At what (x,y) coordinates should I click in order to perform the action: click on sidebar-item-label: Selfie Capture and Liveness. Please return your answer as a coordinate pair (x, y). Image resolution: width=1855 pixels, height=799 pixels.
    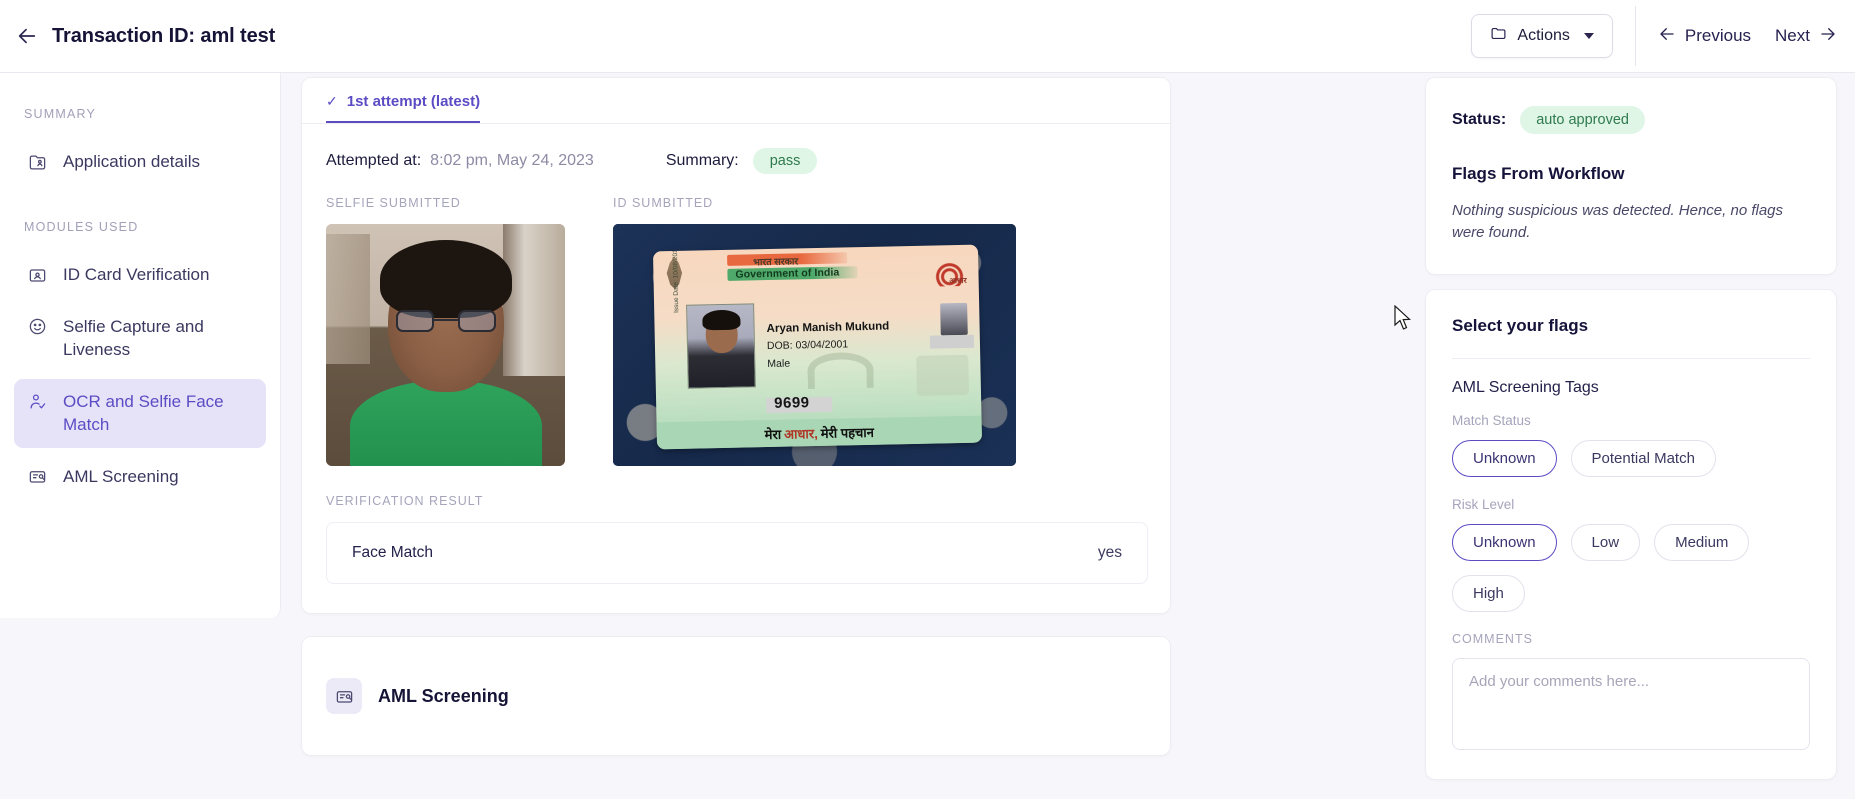
    Looking at the image, I should click on (133, 338).